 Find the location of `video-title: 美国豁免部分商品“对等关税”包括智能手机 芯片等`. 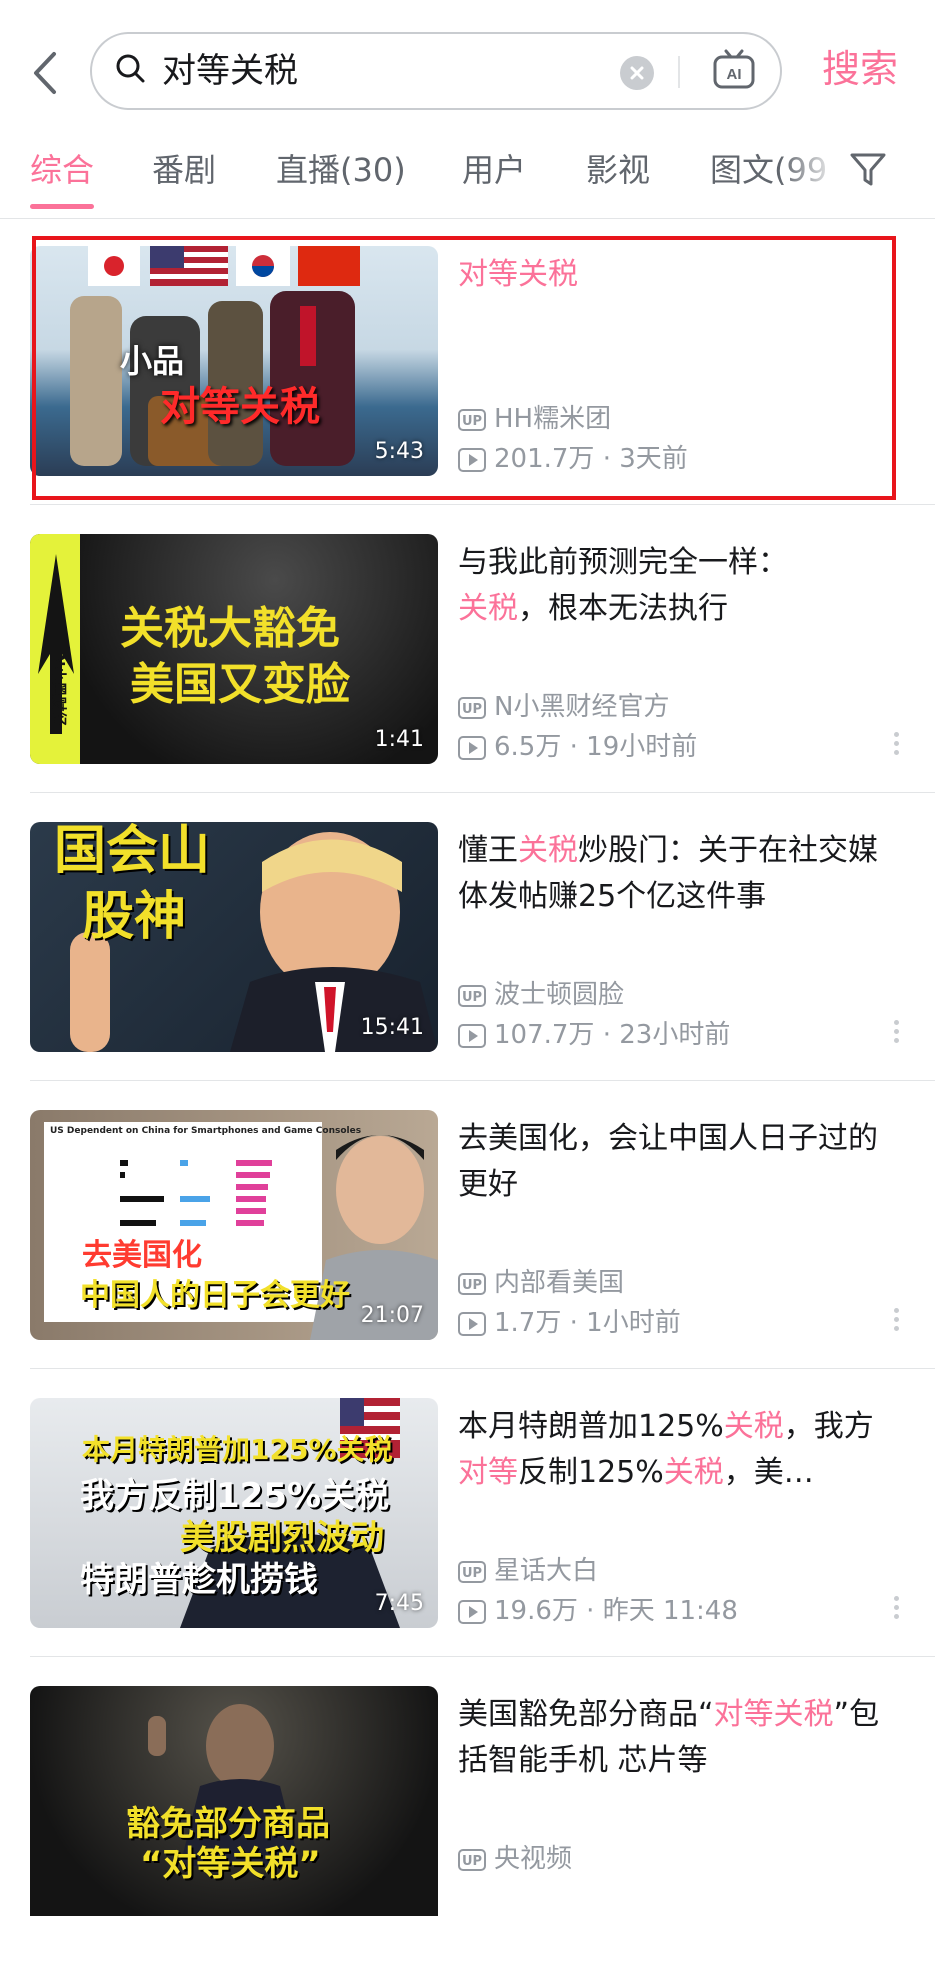

video-title: 美国豁免部分商品“对等关税”包括智能手机 芯片等 is located at coordinates (678, 1738).